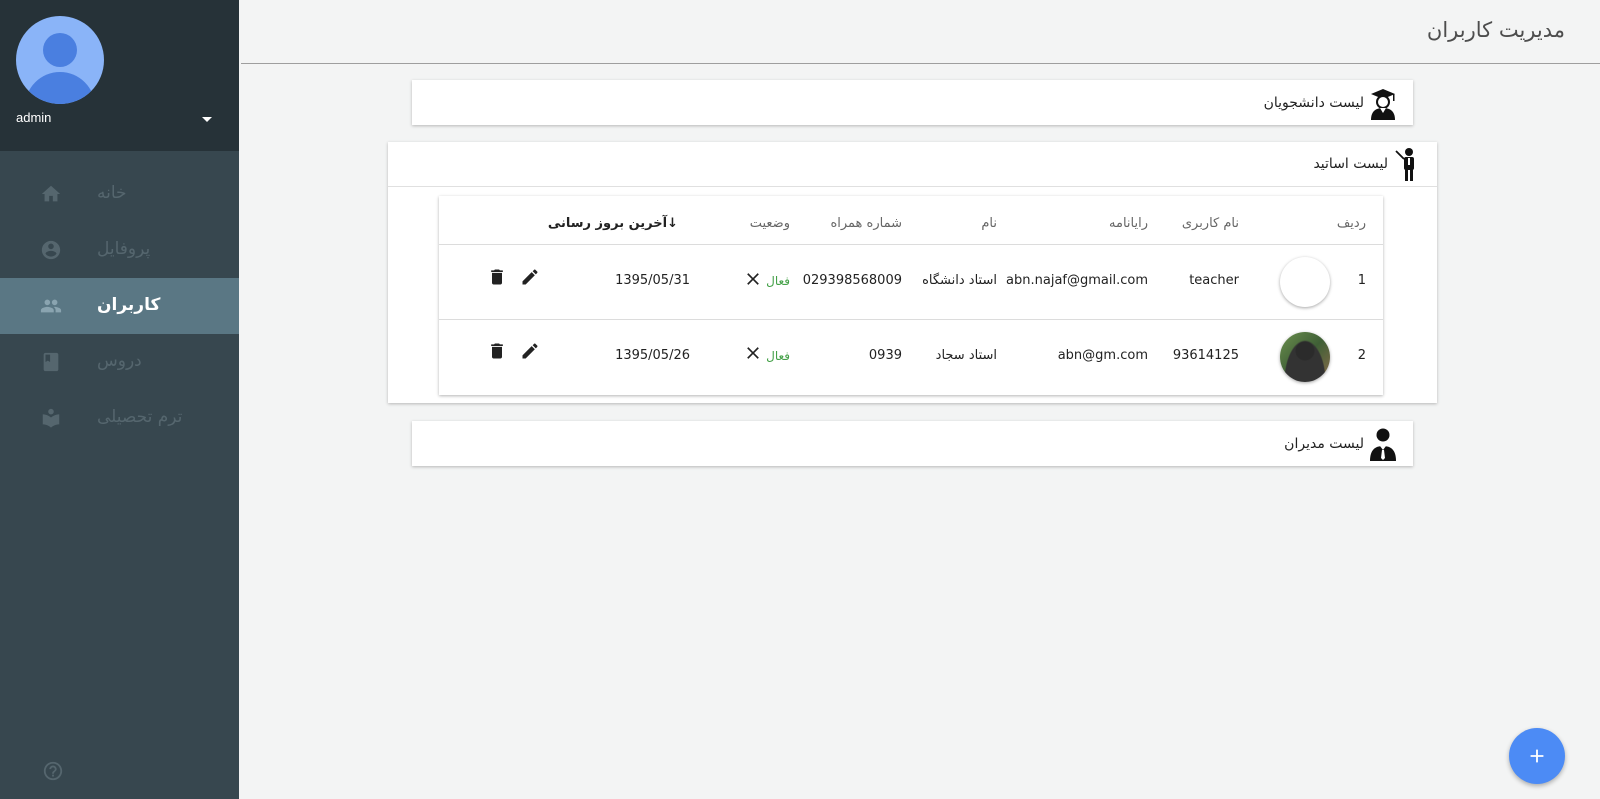 This screenshot has height=799, width=1600. I want to click on column-header-status: وضعیت, so click(770, 223).